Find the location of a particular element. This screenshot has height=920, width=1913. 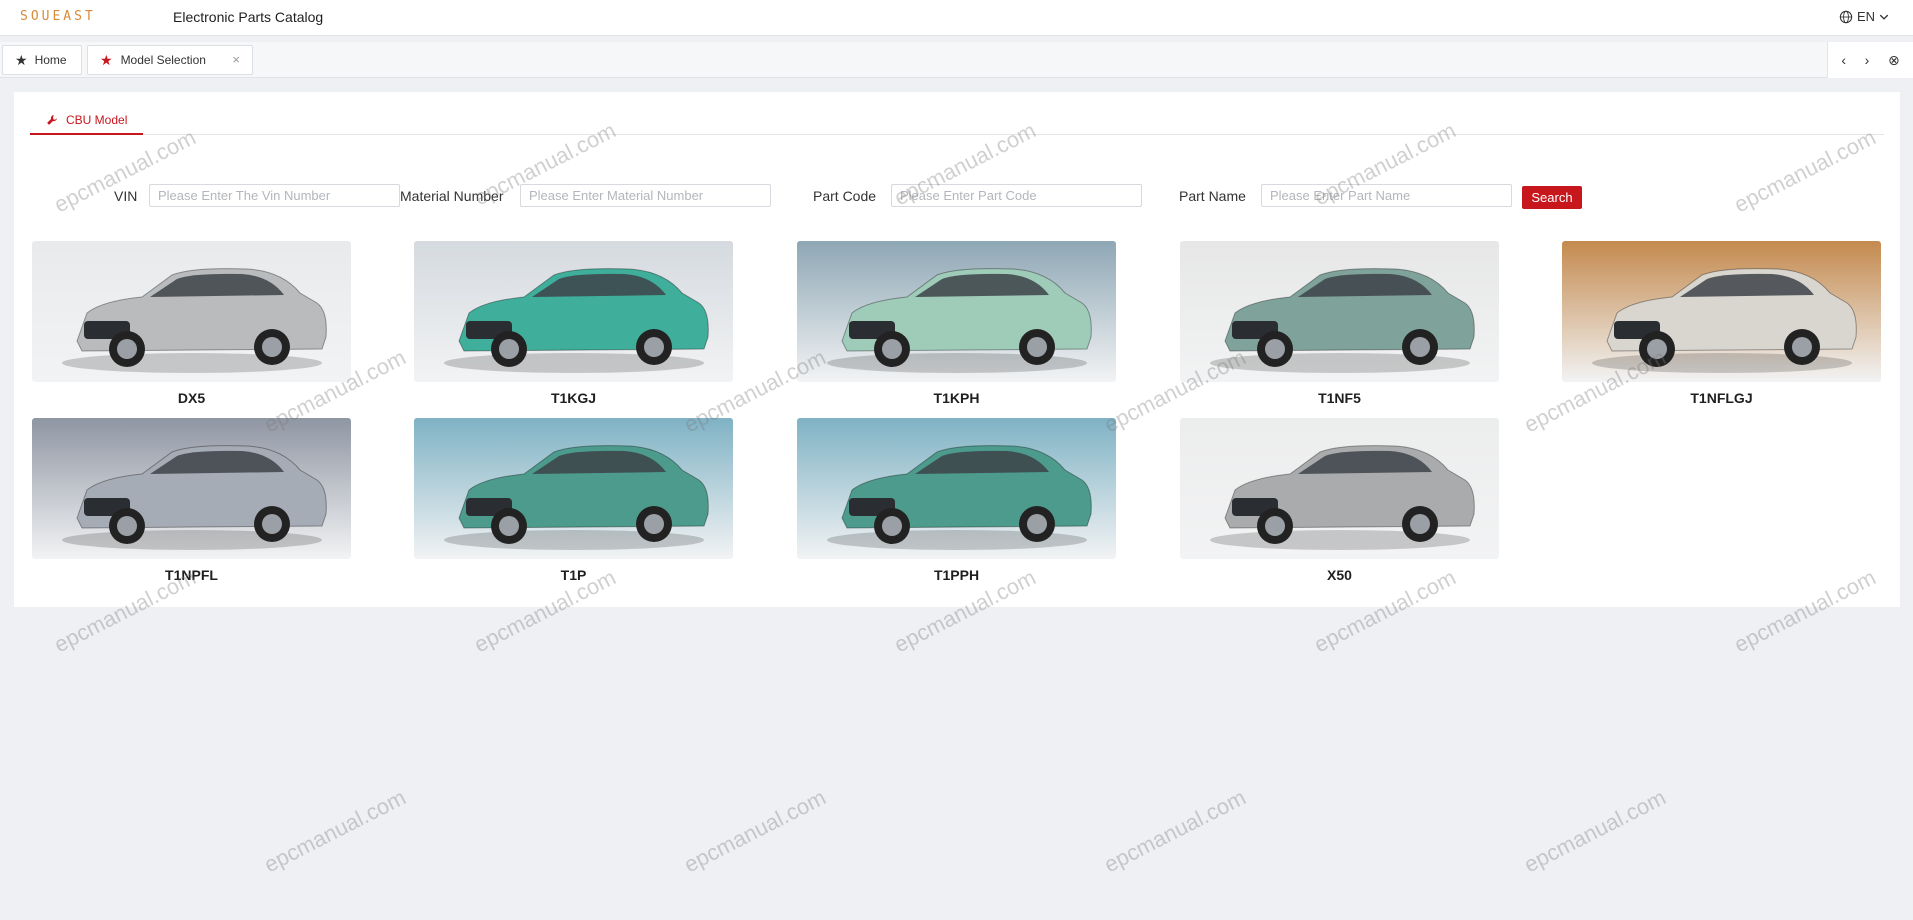

model-card: T1KPH is located at coordinates (956, 323).